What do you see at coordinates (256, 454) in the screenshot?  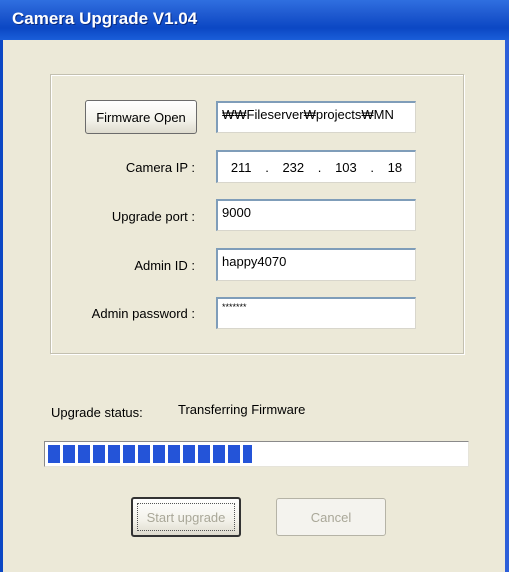 I see `upgrade-progress-bar` at bounding box center [256, 454].